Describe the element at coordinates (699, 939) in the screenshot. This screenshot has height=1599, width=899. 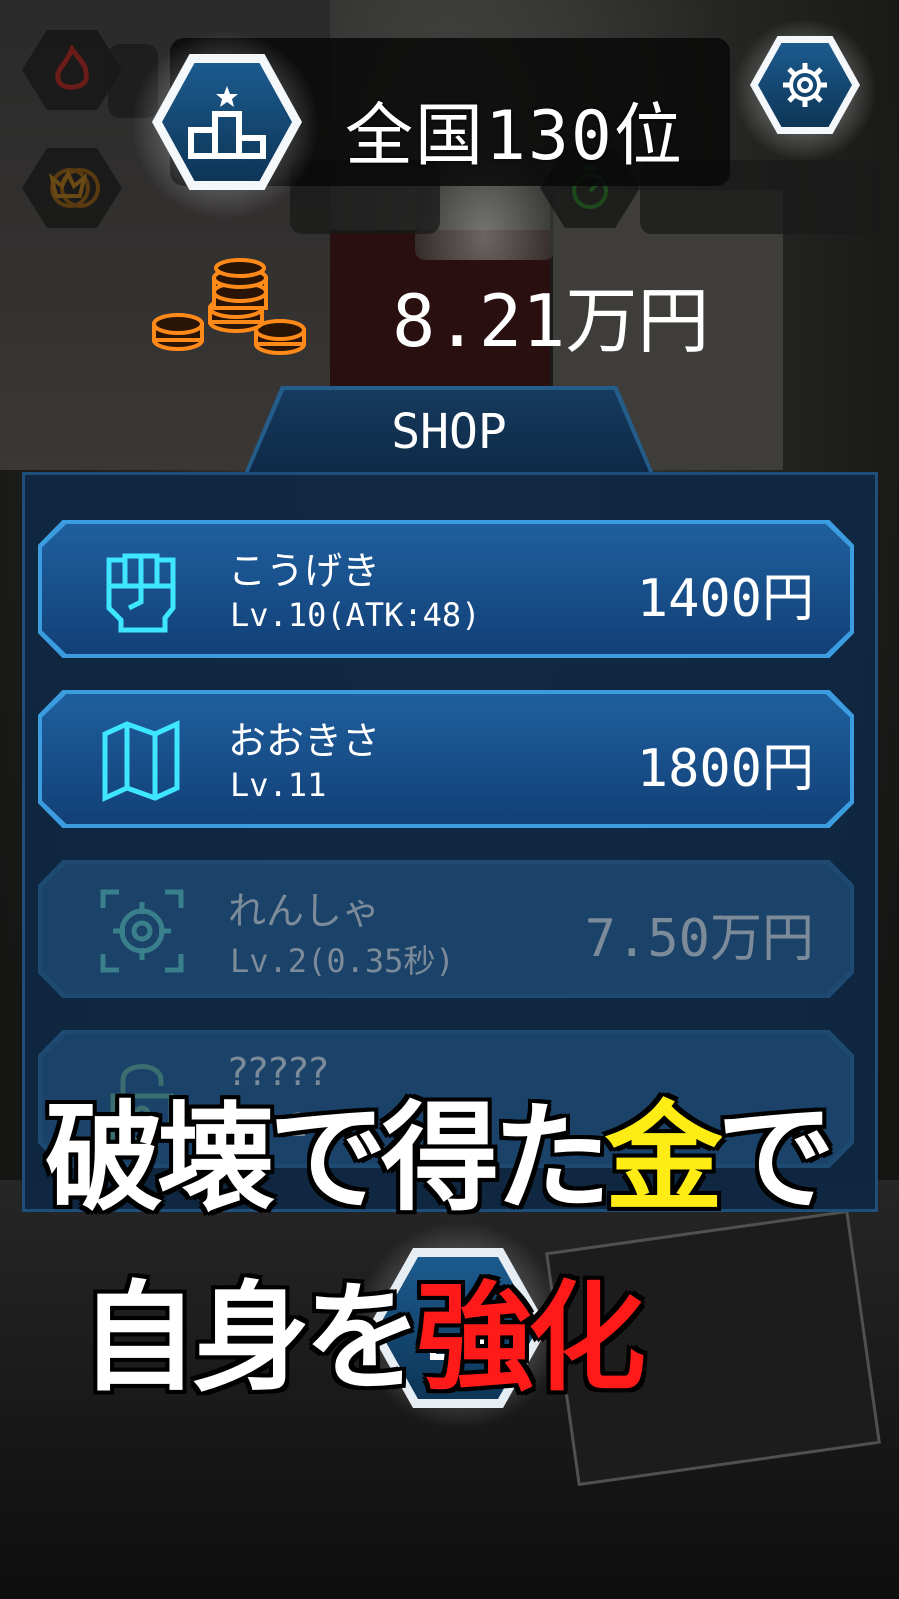
I see `item-price: 7.50万円` at that location.